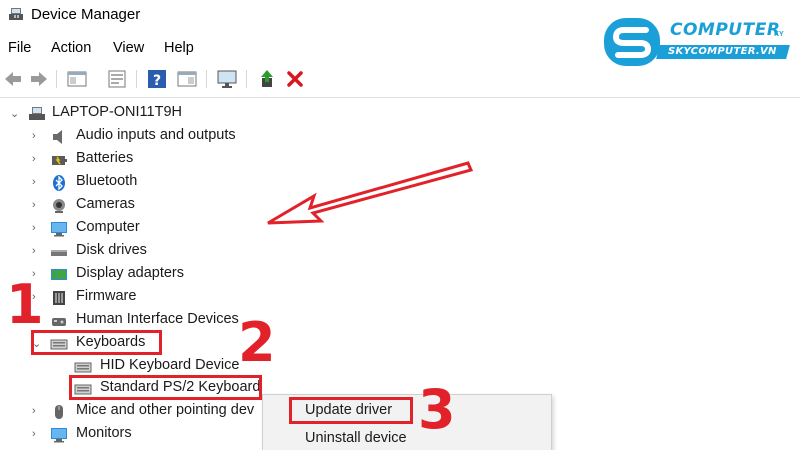  I want to click on step-number-3: 3, so click(437, 409).